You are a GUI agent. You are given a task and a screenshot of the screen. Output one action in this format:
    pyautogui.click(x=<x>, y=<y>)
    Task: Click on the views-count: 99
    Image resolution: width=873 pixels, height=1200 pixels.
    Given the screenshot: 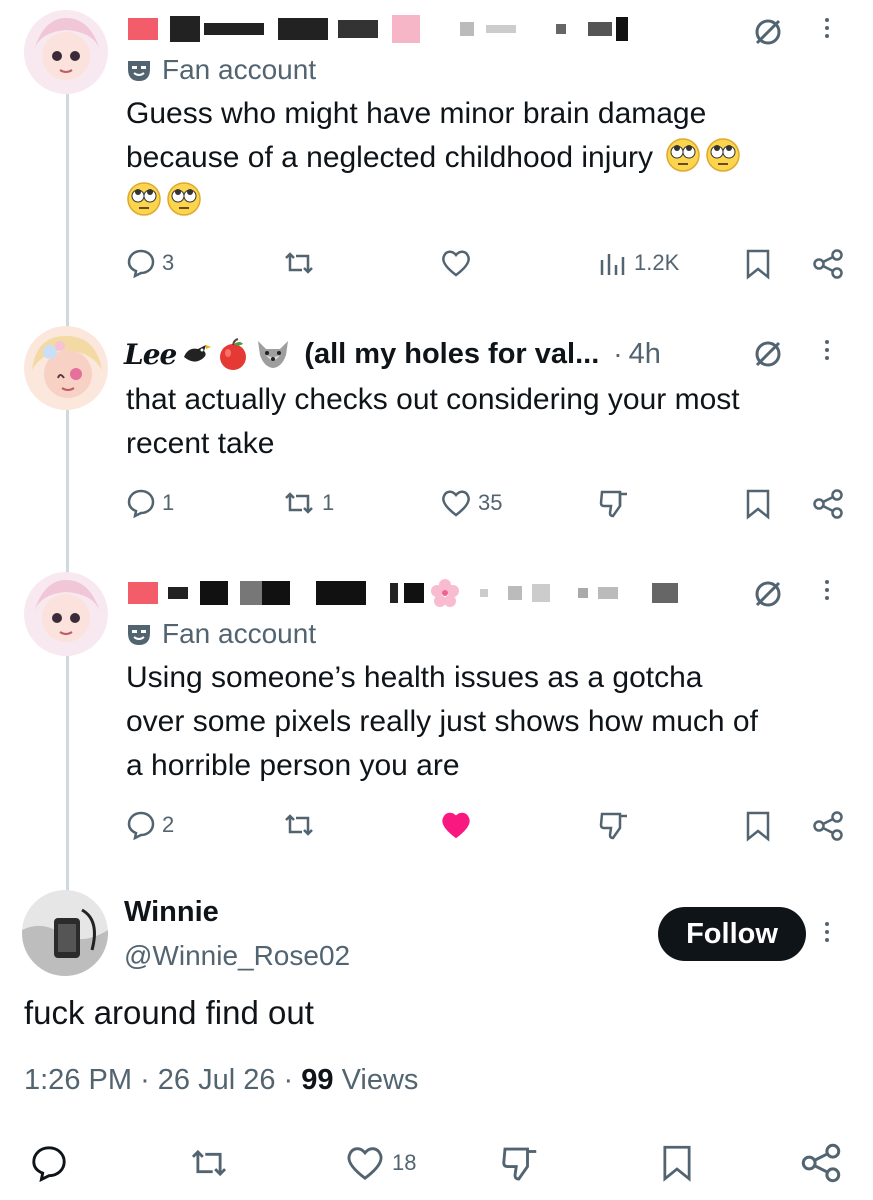 What is the action you would take?
    pyautogui.click(x=317, y=1080)
    